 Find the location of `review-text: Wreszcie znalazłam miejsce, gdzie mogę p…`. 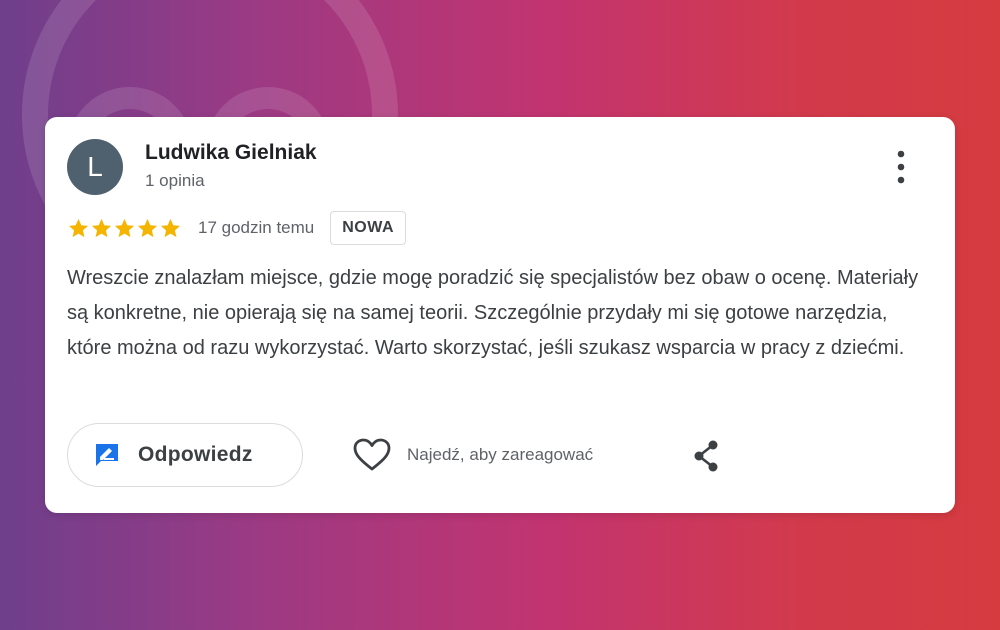

review-text: Wreszcie znalazłam miejsce, gdzie mogę p… is located at coordinates (493, 313).